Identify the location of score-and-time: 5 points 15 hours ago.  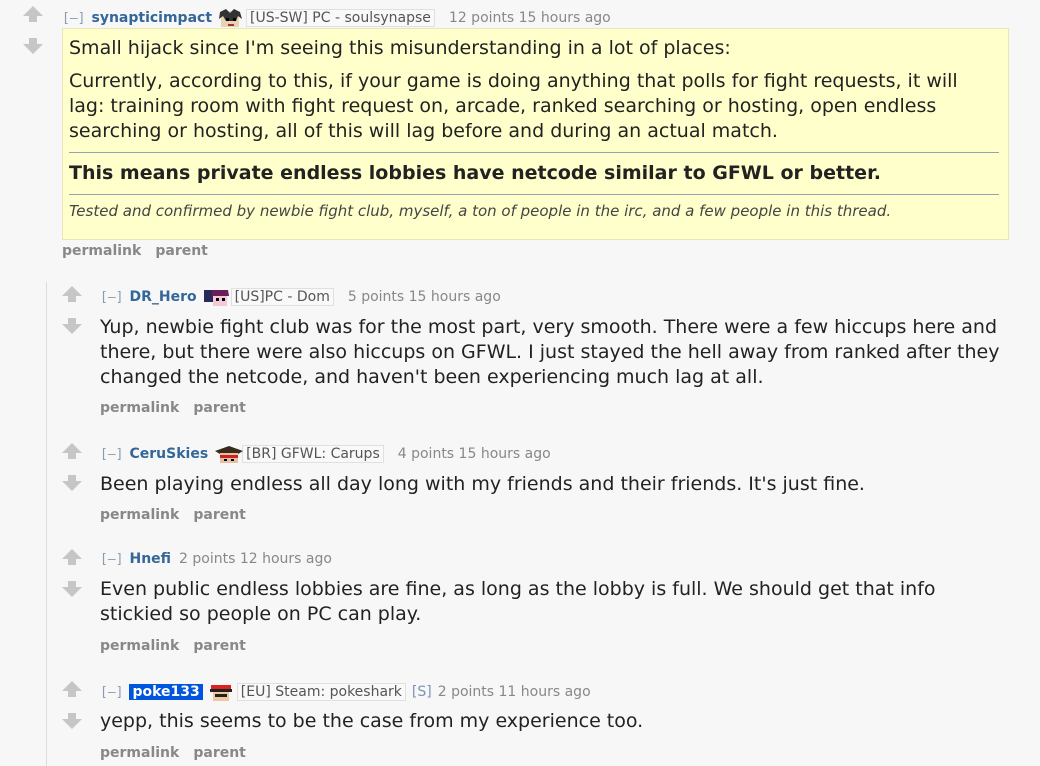
(424, 297).